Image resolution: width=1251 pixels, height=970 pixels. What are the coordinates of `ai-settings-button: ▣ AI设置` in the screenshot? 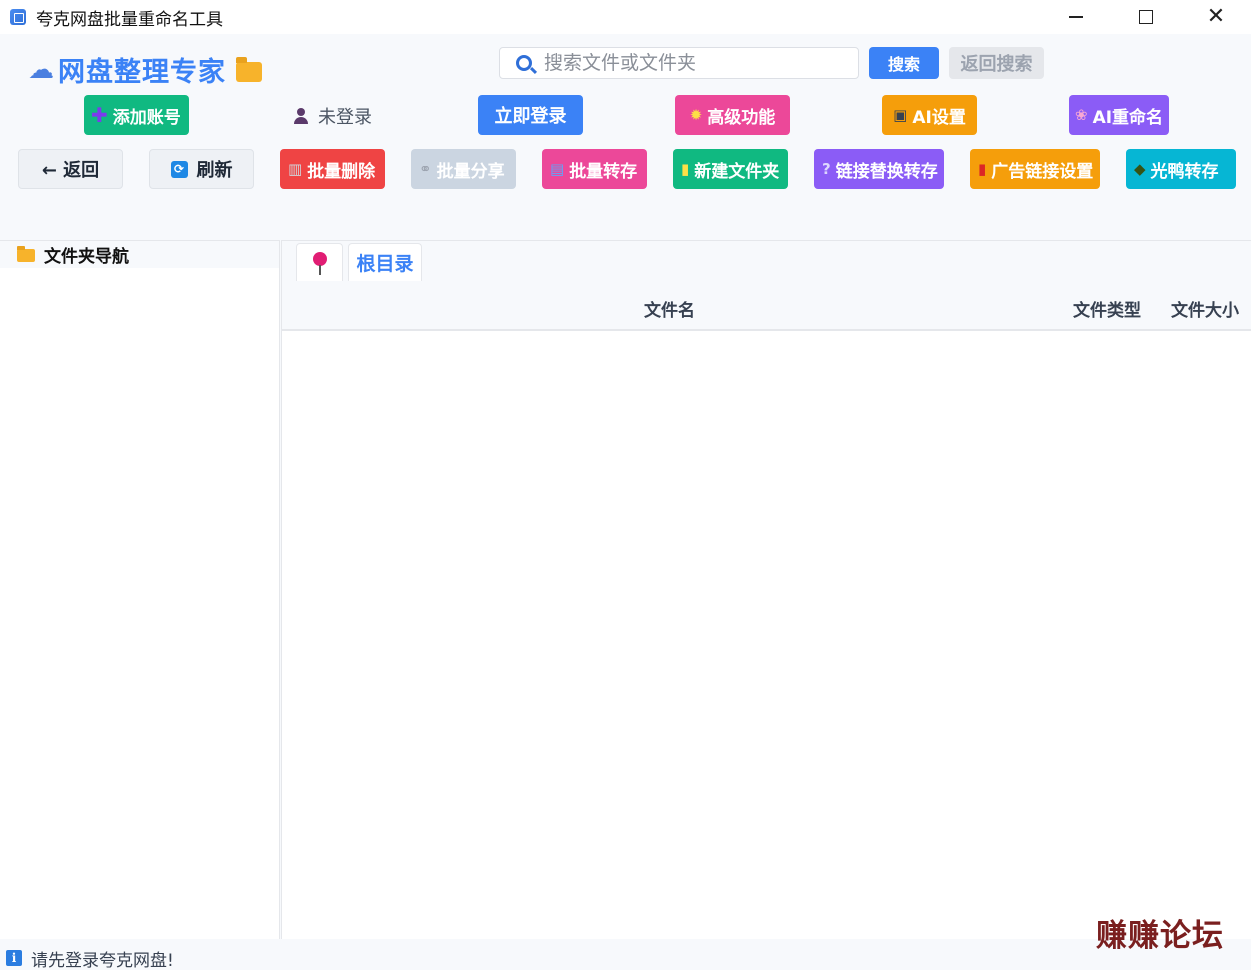 It's located at (929, 115).